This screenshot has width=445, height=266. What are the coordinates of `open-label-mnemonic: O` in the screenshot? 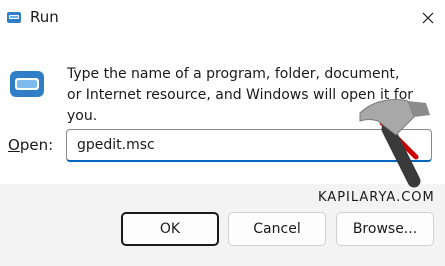 It's located at (14, 145).